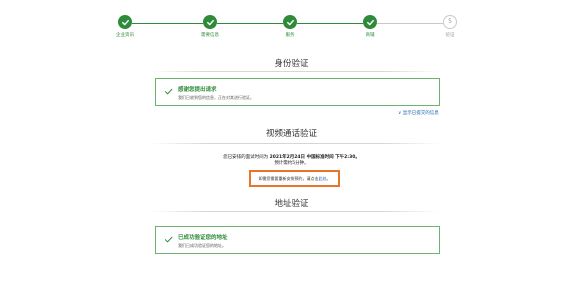  I want to click on identity-status-card: 感谢您提出请求 我们已收到您的信息，正在对其进行验证。, so click(297, 92).